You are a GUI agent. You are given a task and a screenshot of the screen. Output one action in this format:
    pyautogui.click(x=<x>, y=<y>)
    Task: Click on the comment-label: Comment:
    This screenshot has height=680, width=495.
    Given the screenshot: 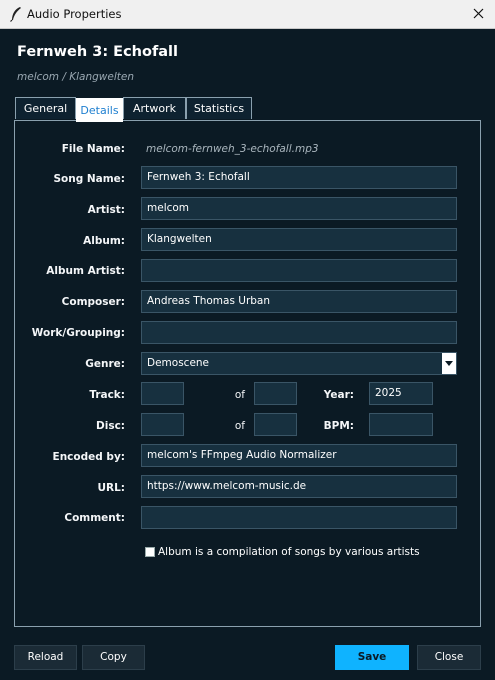 What is the action you would take?
    pyautogui.click(x=94, y=518)
    